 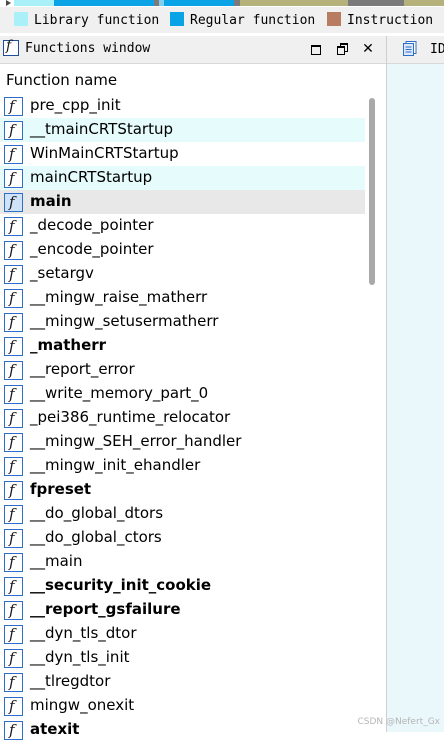 What do you see at coordinates (242, 20) in the screenshot?
I see `legend-item-regular: Regular function` at bounding box center [242, 20].